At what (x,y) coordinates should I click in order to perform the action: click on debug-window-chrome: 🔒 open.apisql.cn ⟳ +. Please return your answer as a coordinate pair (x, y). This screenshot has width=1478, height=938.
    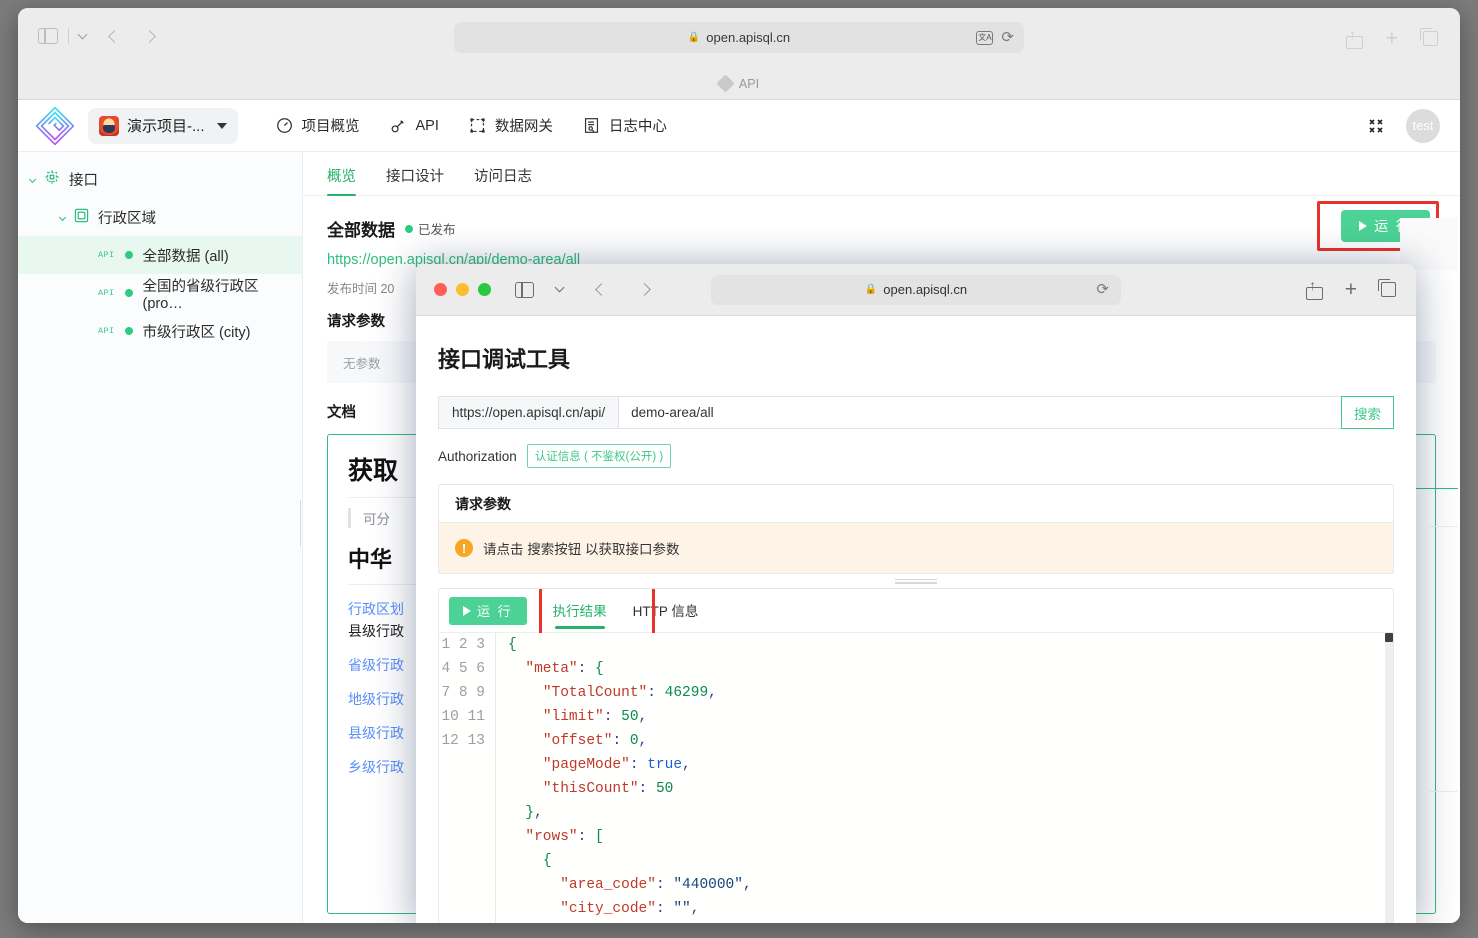
    Looking at the image, I should click on (916, 290).